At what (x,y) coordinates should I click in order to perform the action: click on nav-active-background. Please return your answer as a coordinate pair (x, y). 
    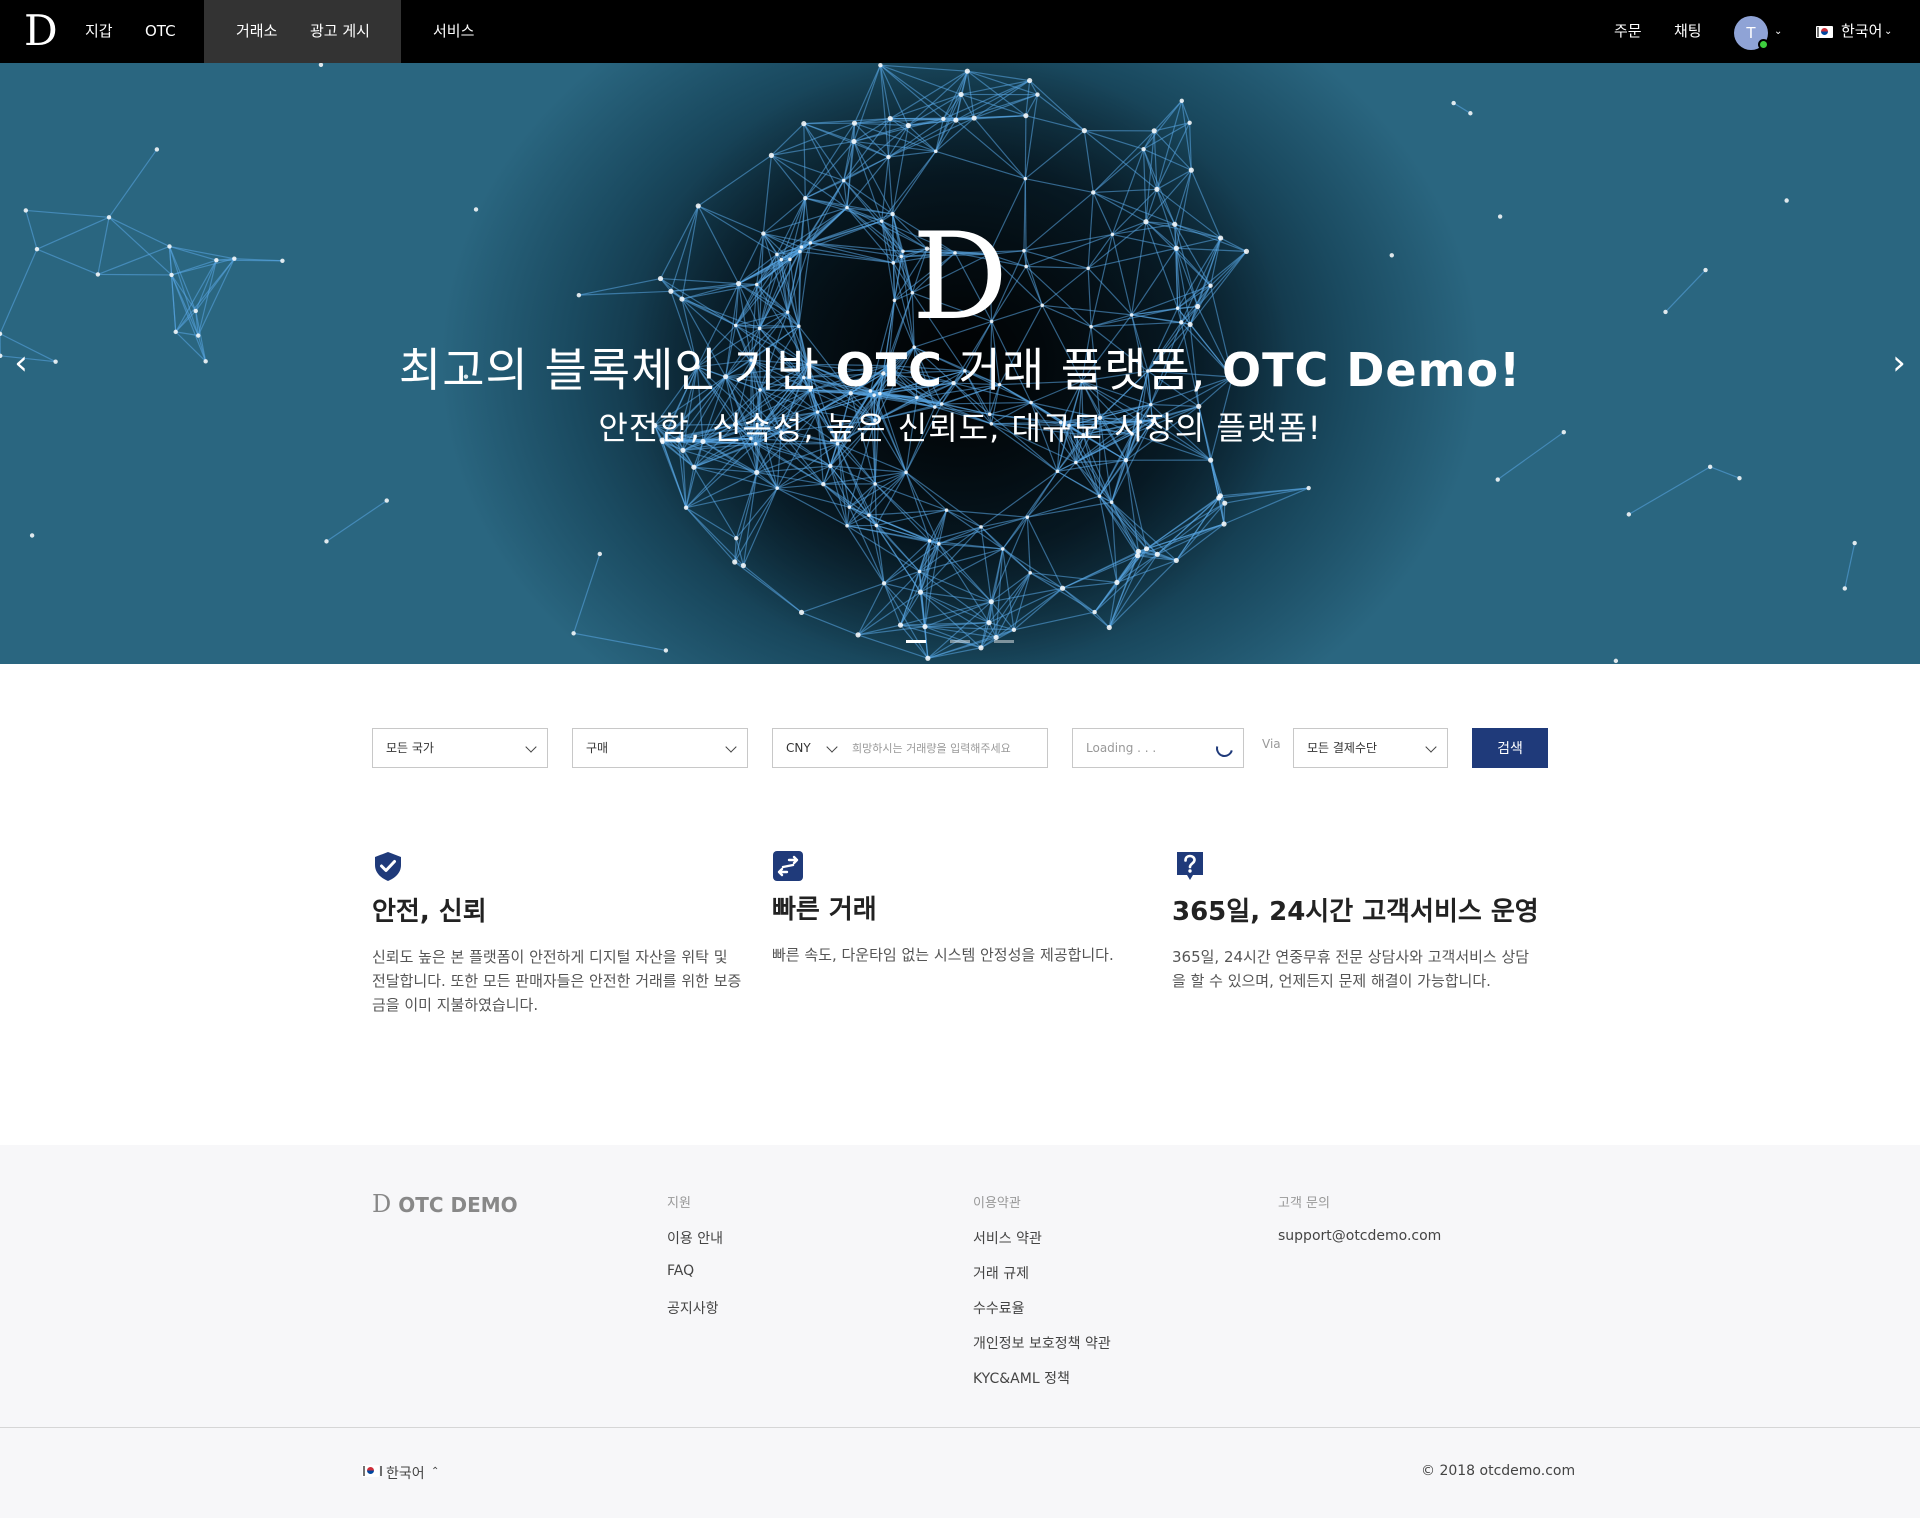
    Looking at the image, I should click on (302, 31).